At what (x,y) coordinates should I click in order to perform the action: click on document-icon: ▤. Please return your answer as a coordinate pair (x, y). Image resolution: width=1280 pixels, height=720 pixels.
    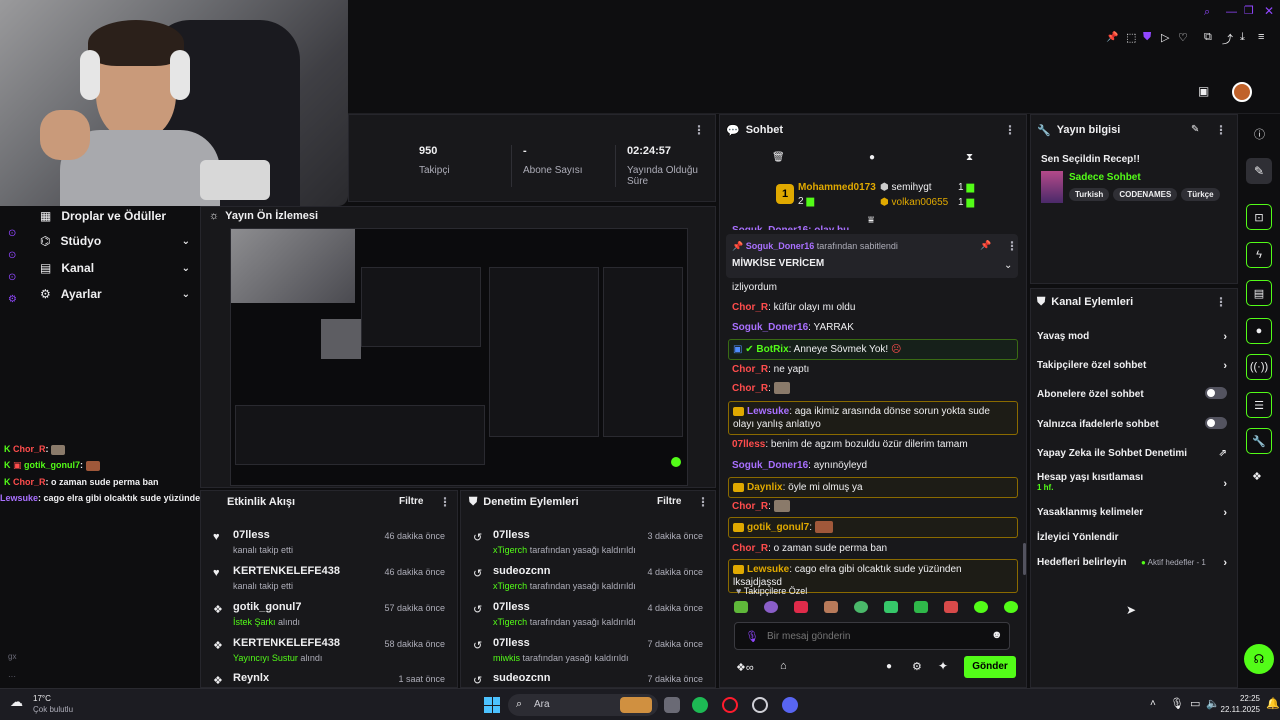
    Looking at the image, I should click on (1259, 293).